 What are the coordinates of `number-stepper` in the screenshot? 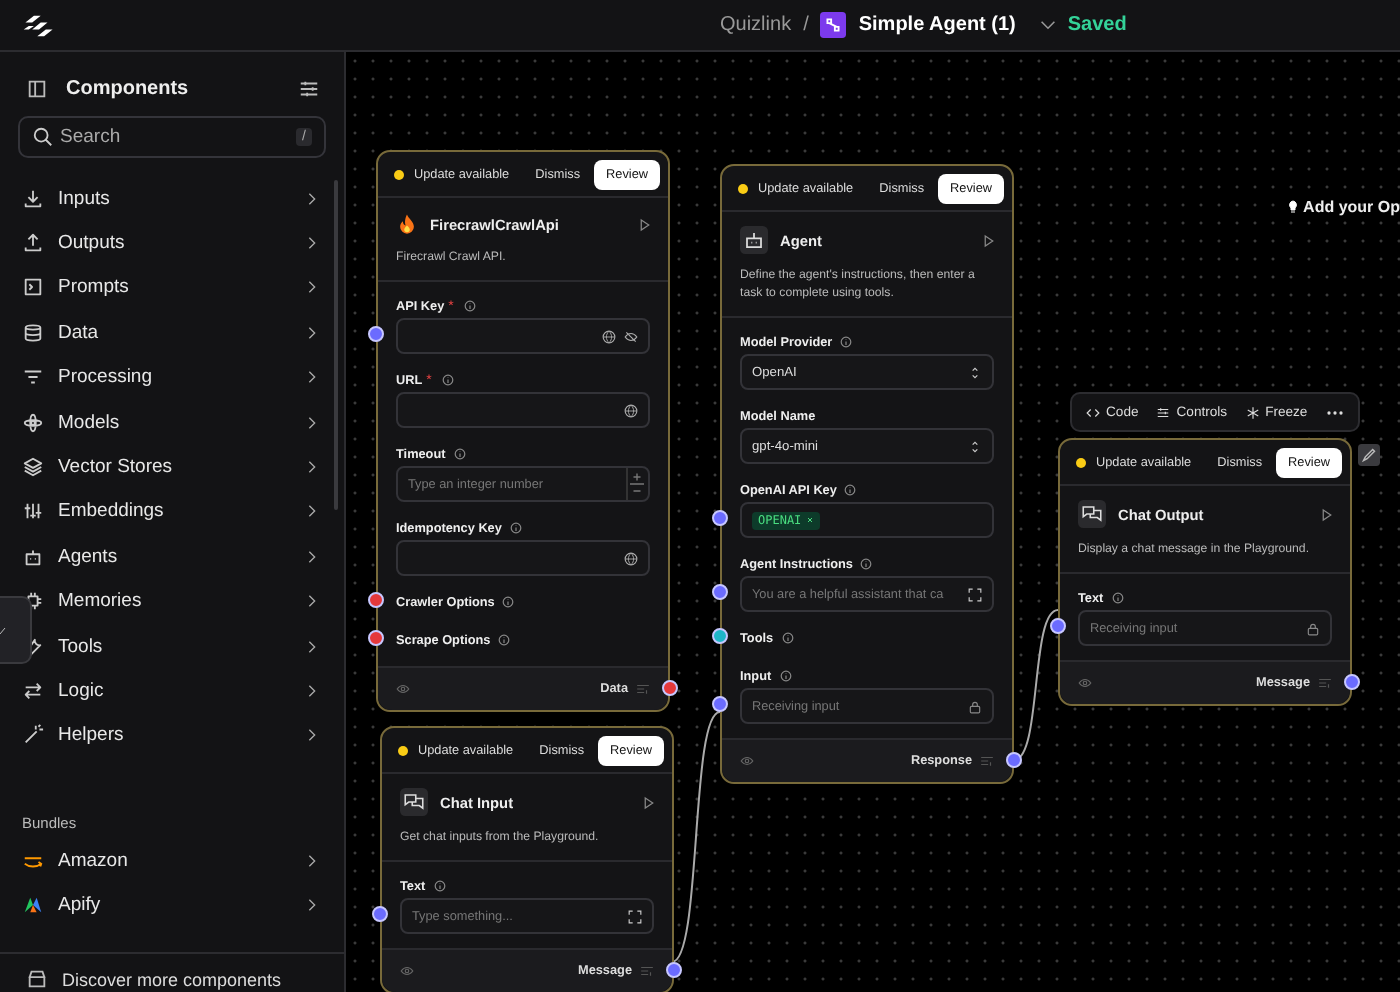 It's located at (636, 484).